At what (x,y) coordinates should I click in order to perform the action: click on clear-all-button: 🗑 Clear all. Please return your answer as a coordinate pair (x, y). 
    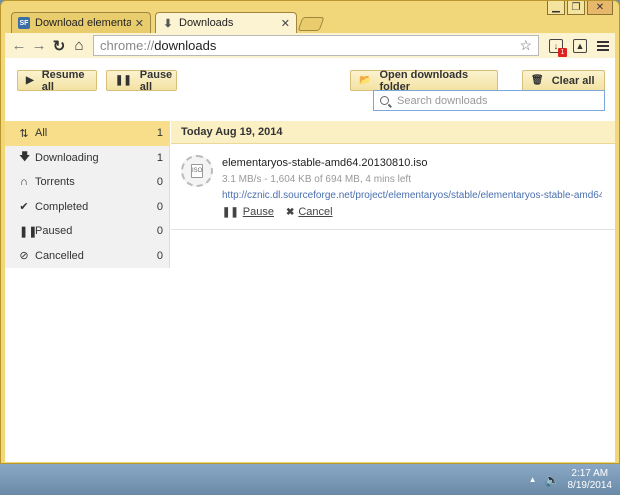
    Looking at the image, I should click on (563, 80).